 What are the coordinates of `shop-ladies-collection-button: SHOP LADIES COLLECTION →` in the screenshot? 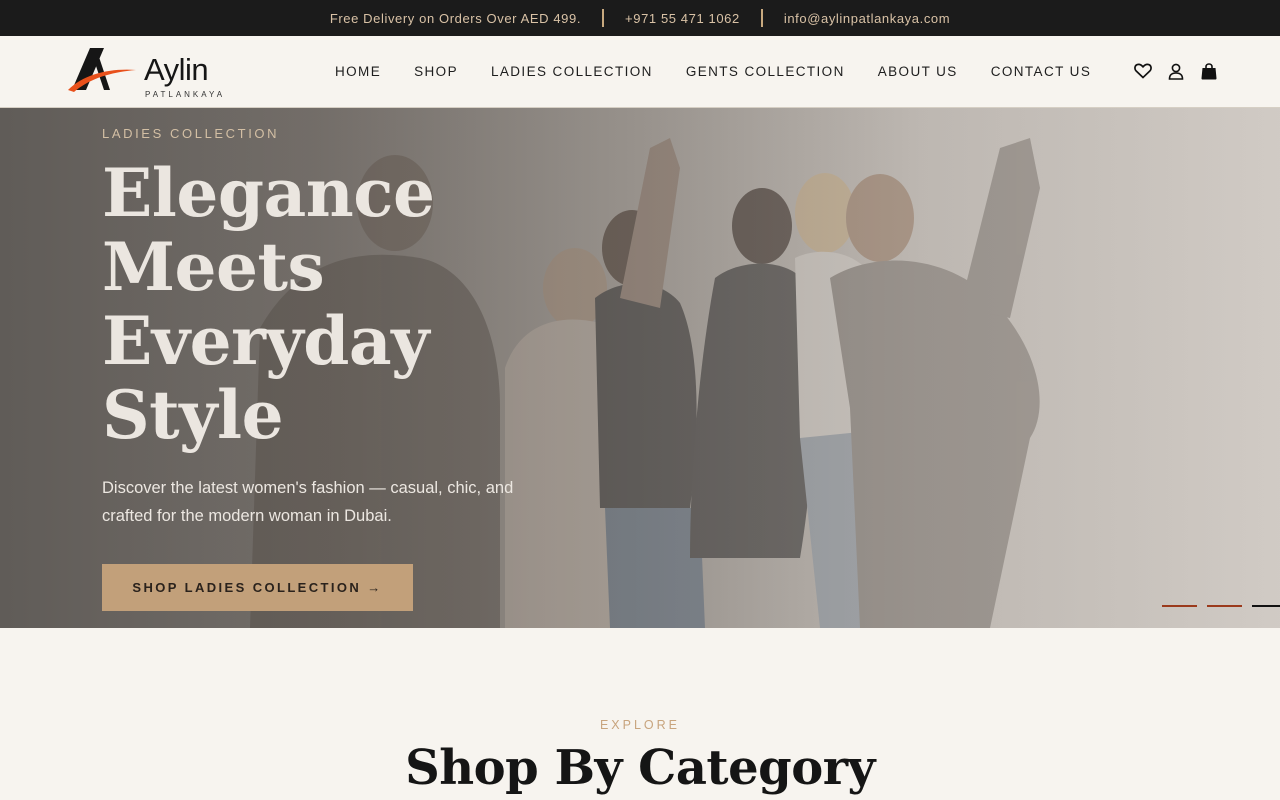 It's located at (257, 587).